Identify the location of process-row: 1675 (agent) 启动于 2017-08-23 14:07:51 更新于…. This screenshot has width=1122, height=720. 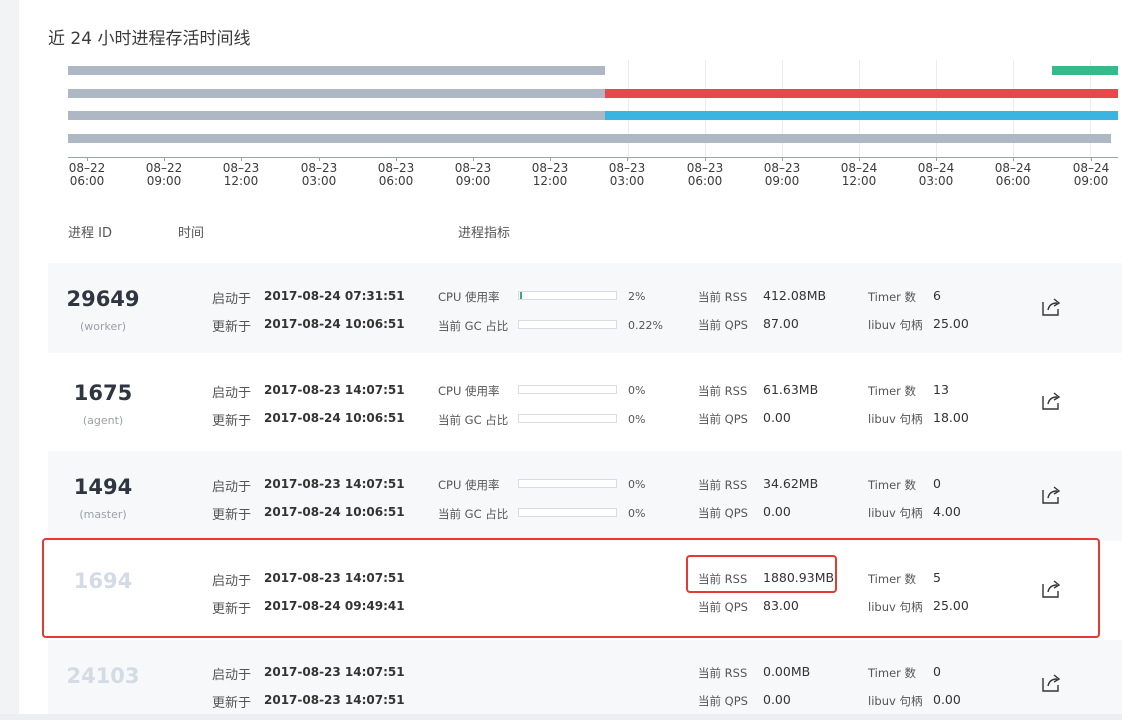
(585, 402).